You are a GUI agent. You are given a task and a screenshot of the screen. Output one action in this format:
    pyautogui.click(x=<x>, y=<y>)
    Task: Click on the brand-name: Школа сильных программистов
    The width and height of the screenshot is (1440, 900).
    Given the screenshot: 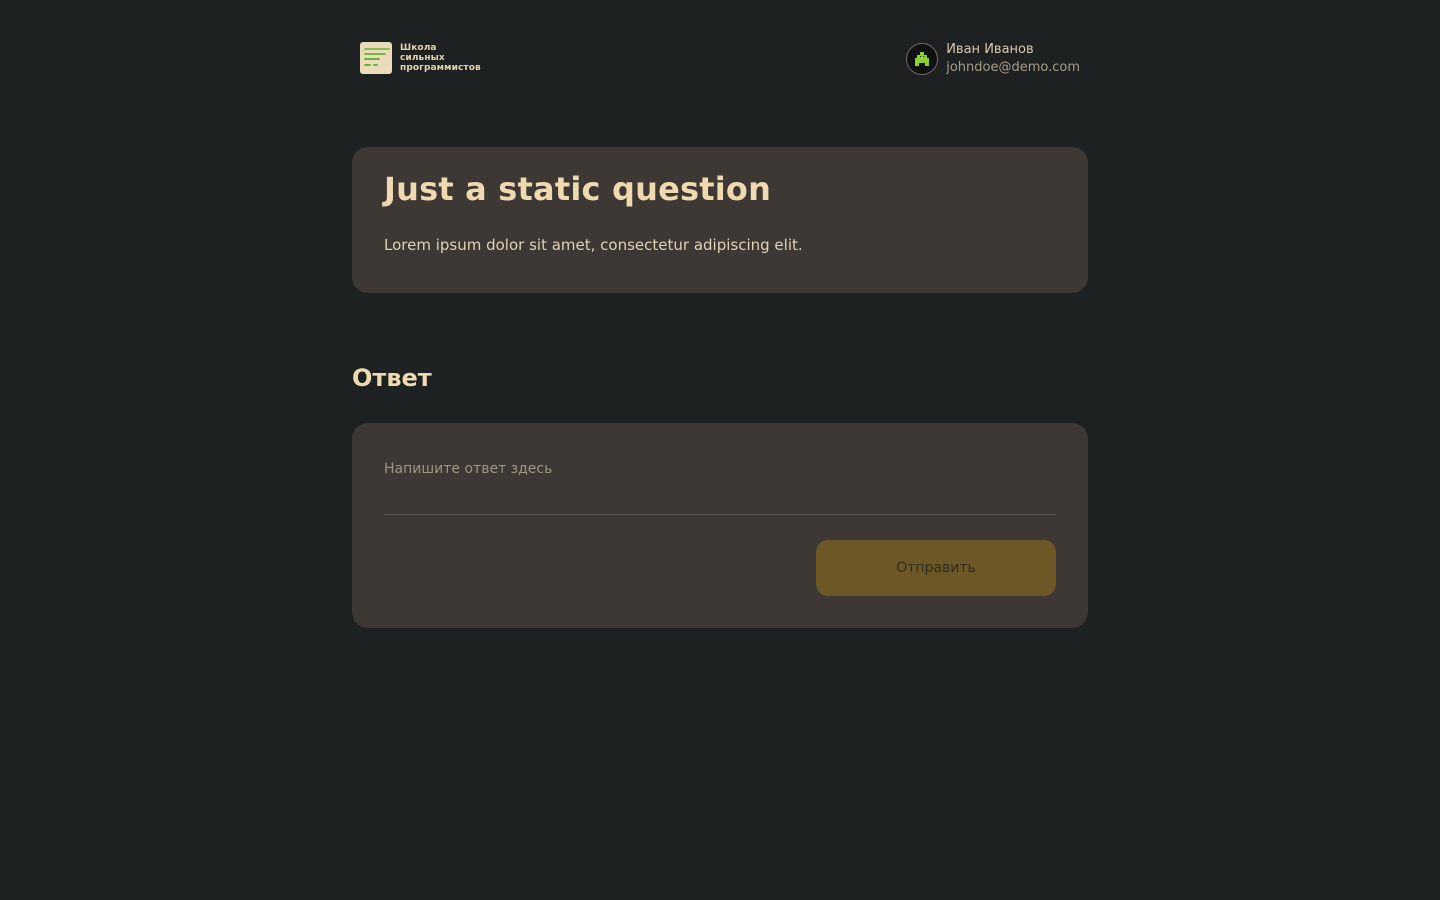 What is the action you would take?
    pyautogui.click(x=440, y=58)
    